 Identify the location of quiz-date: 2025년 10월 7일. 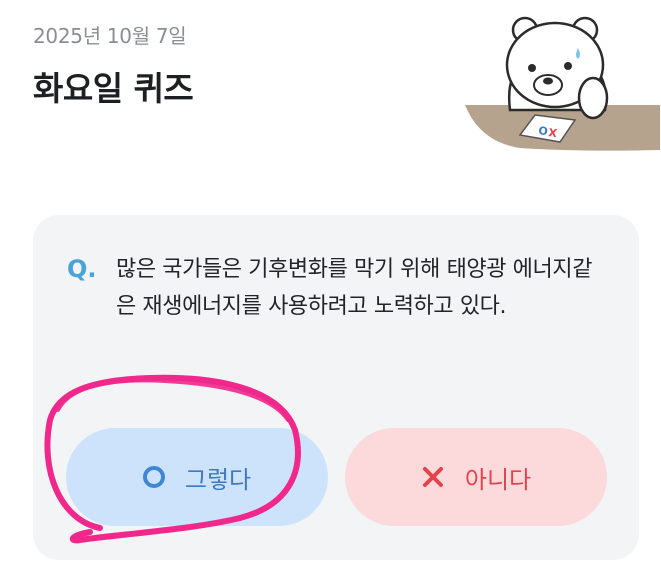
(110, 36).